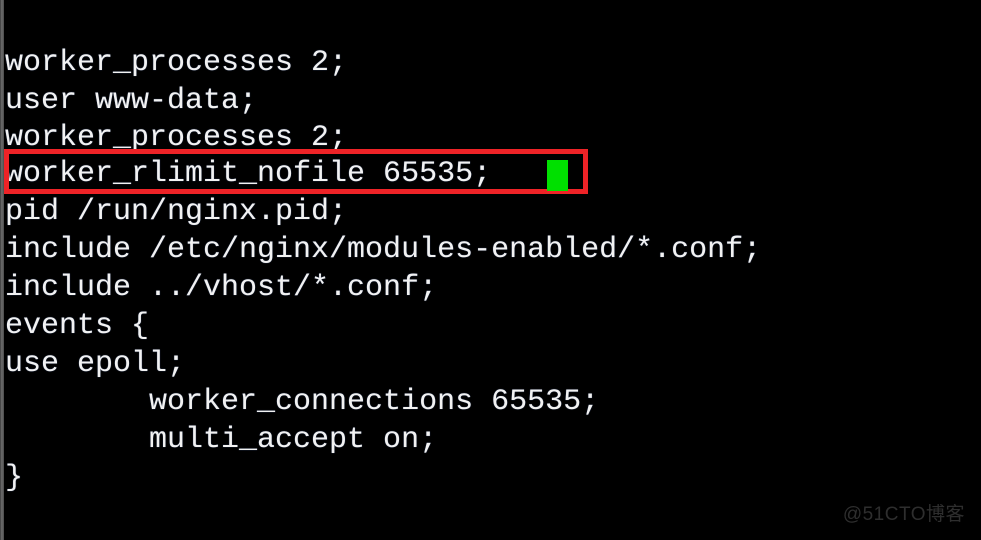  What do you see at coordinates (77, 326) in the screenshot?
I see `code-line: events {` at bounding box center [77, 326].